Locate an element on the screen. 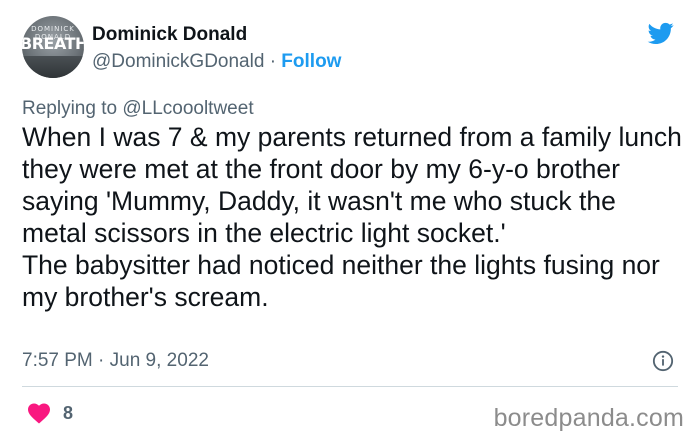 This screenshot has height=441, width=700. replying-prefix: Replying to is located at coordinates (70, 108).